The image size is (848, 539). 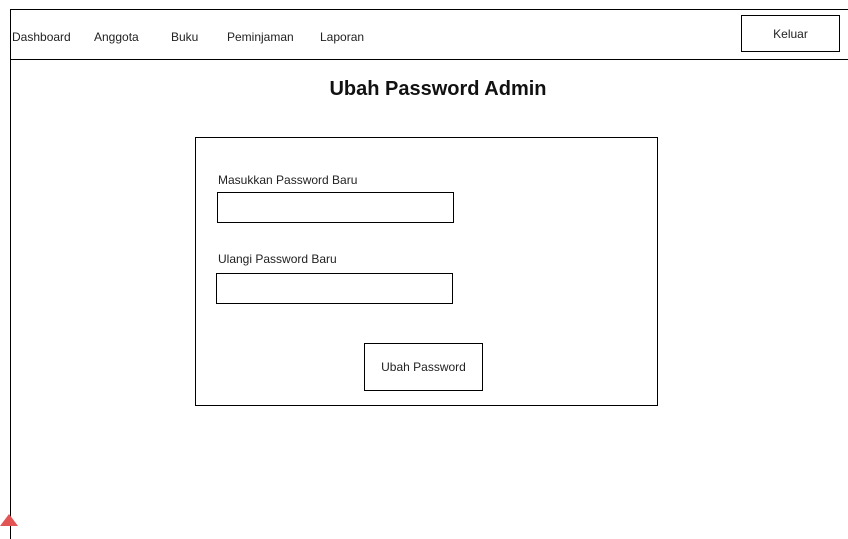 What do you see at coordinates (334, 288) in the screenshot?
I see `repeat-password-input` at bounding box center [334, 288].